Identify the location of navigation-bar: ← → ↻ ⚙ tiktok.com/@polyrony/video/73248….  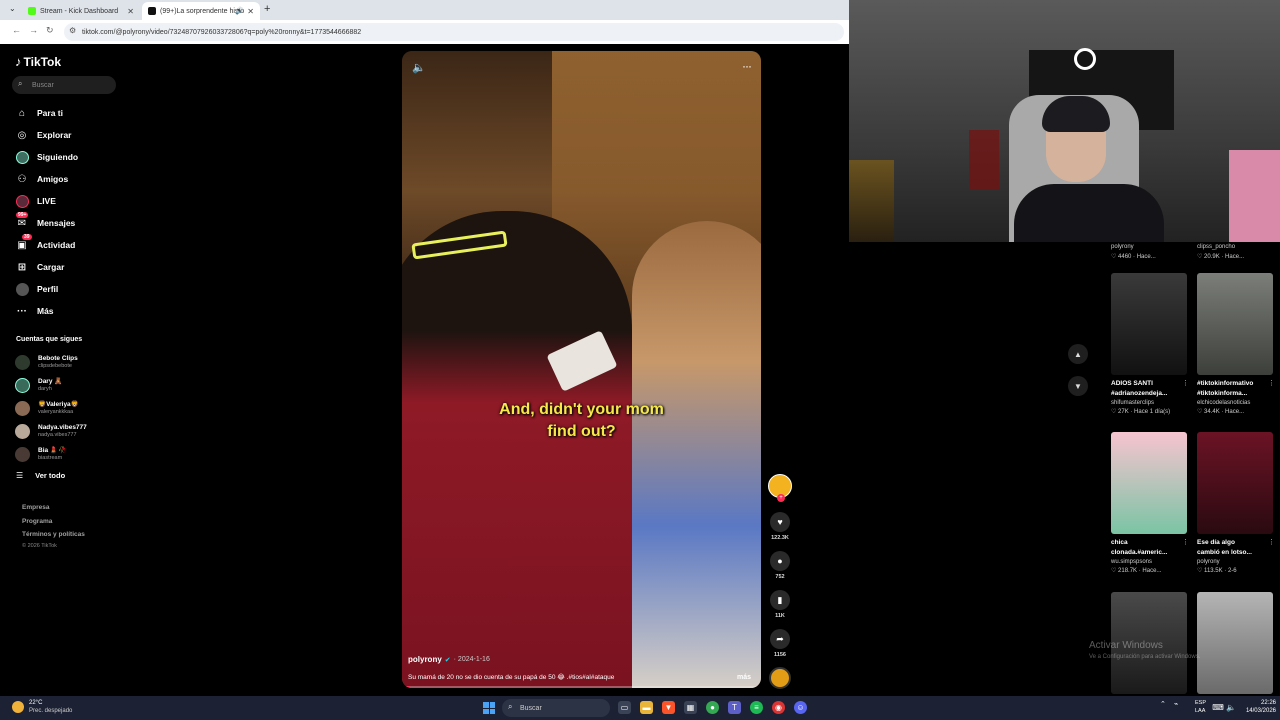
(424, 32).